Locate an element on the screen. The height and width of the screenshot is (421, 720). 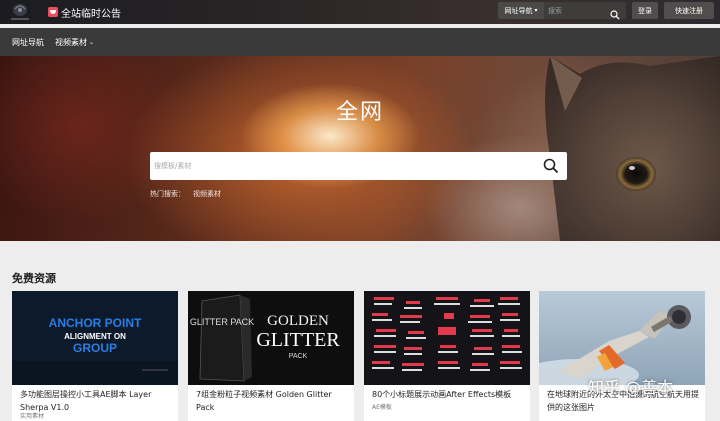
top-bar: 全站临时公告 网址导航 ▾ 登录 快速注册 is located at coordinates (360, 12).